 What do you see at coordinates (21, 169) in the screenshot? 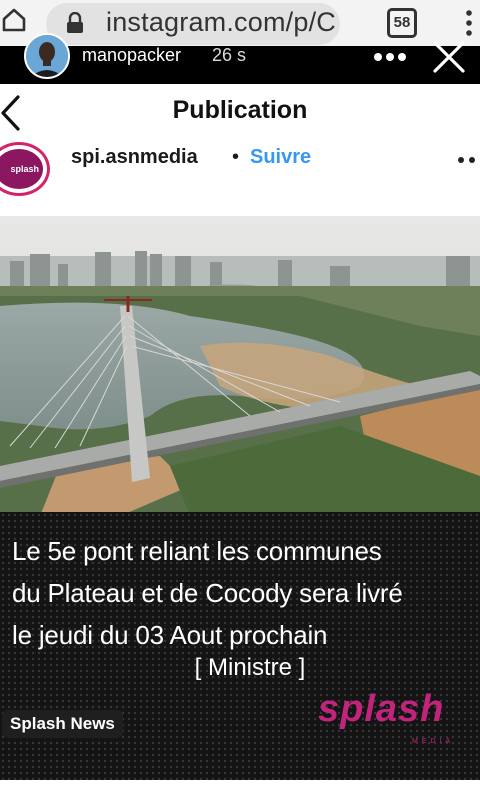
I see `account-avatar-text: splash` at bounding box center [21, 169].